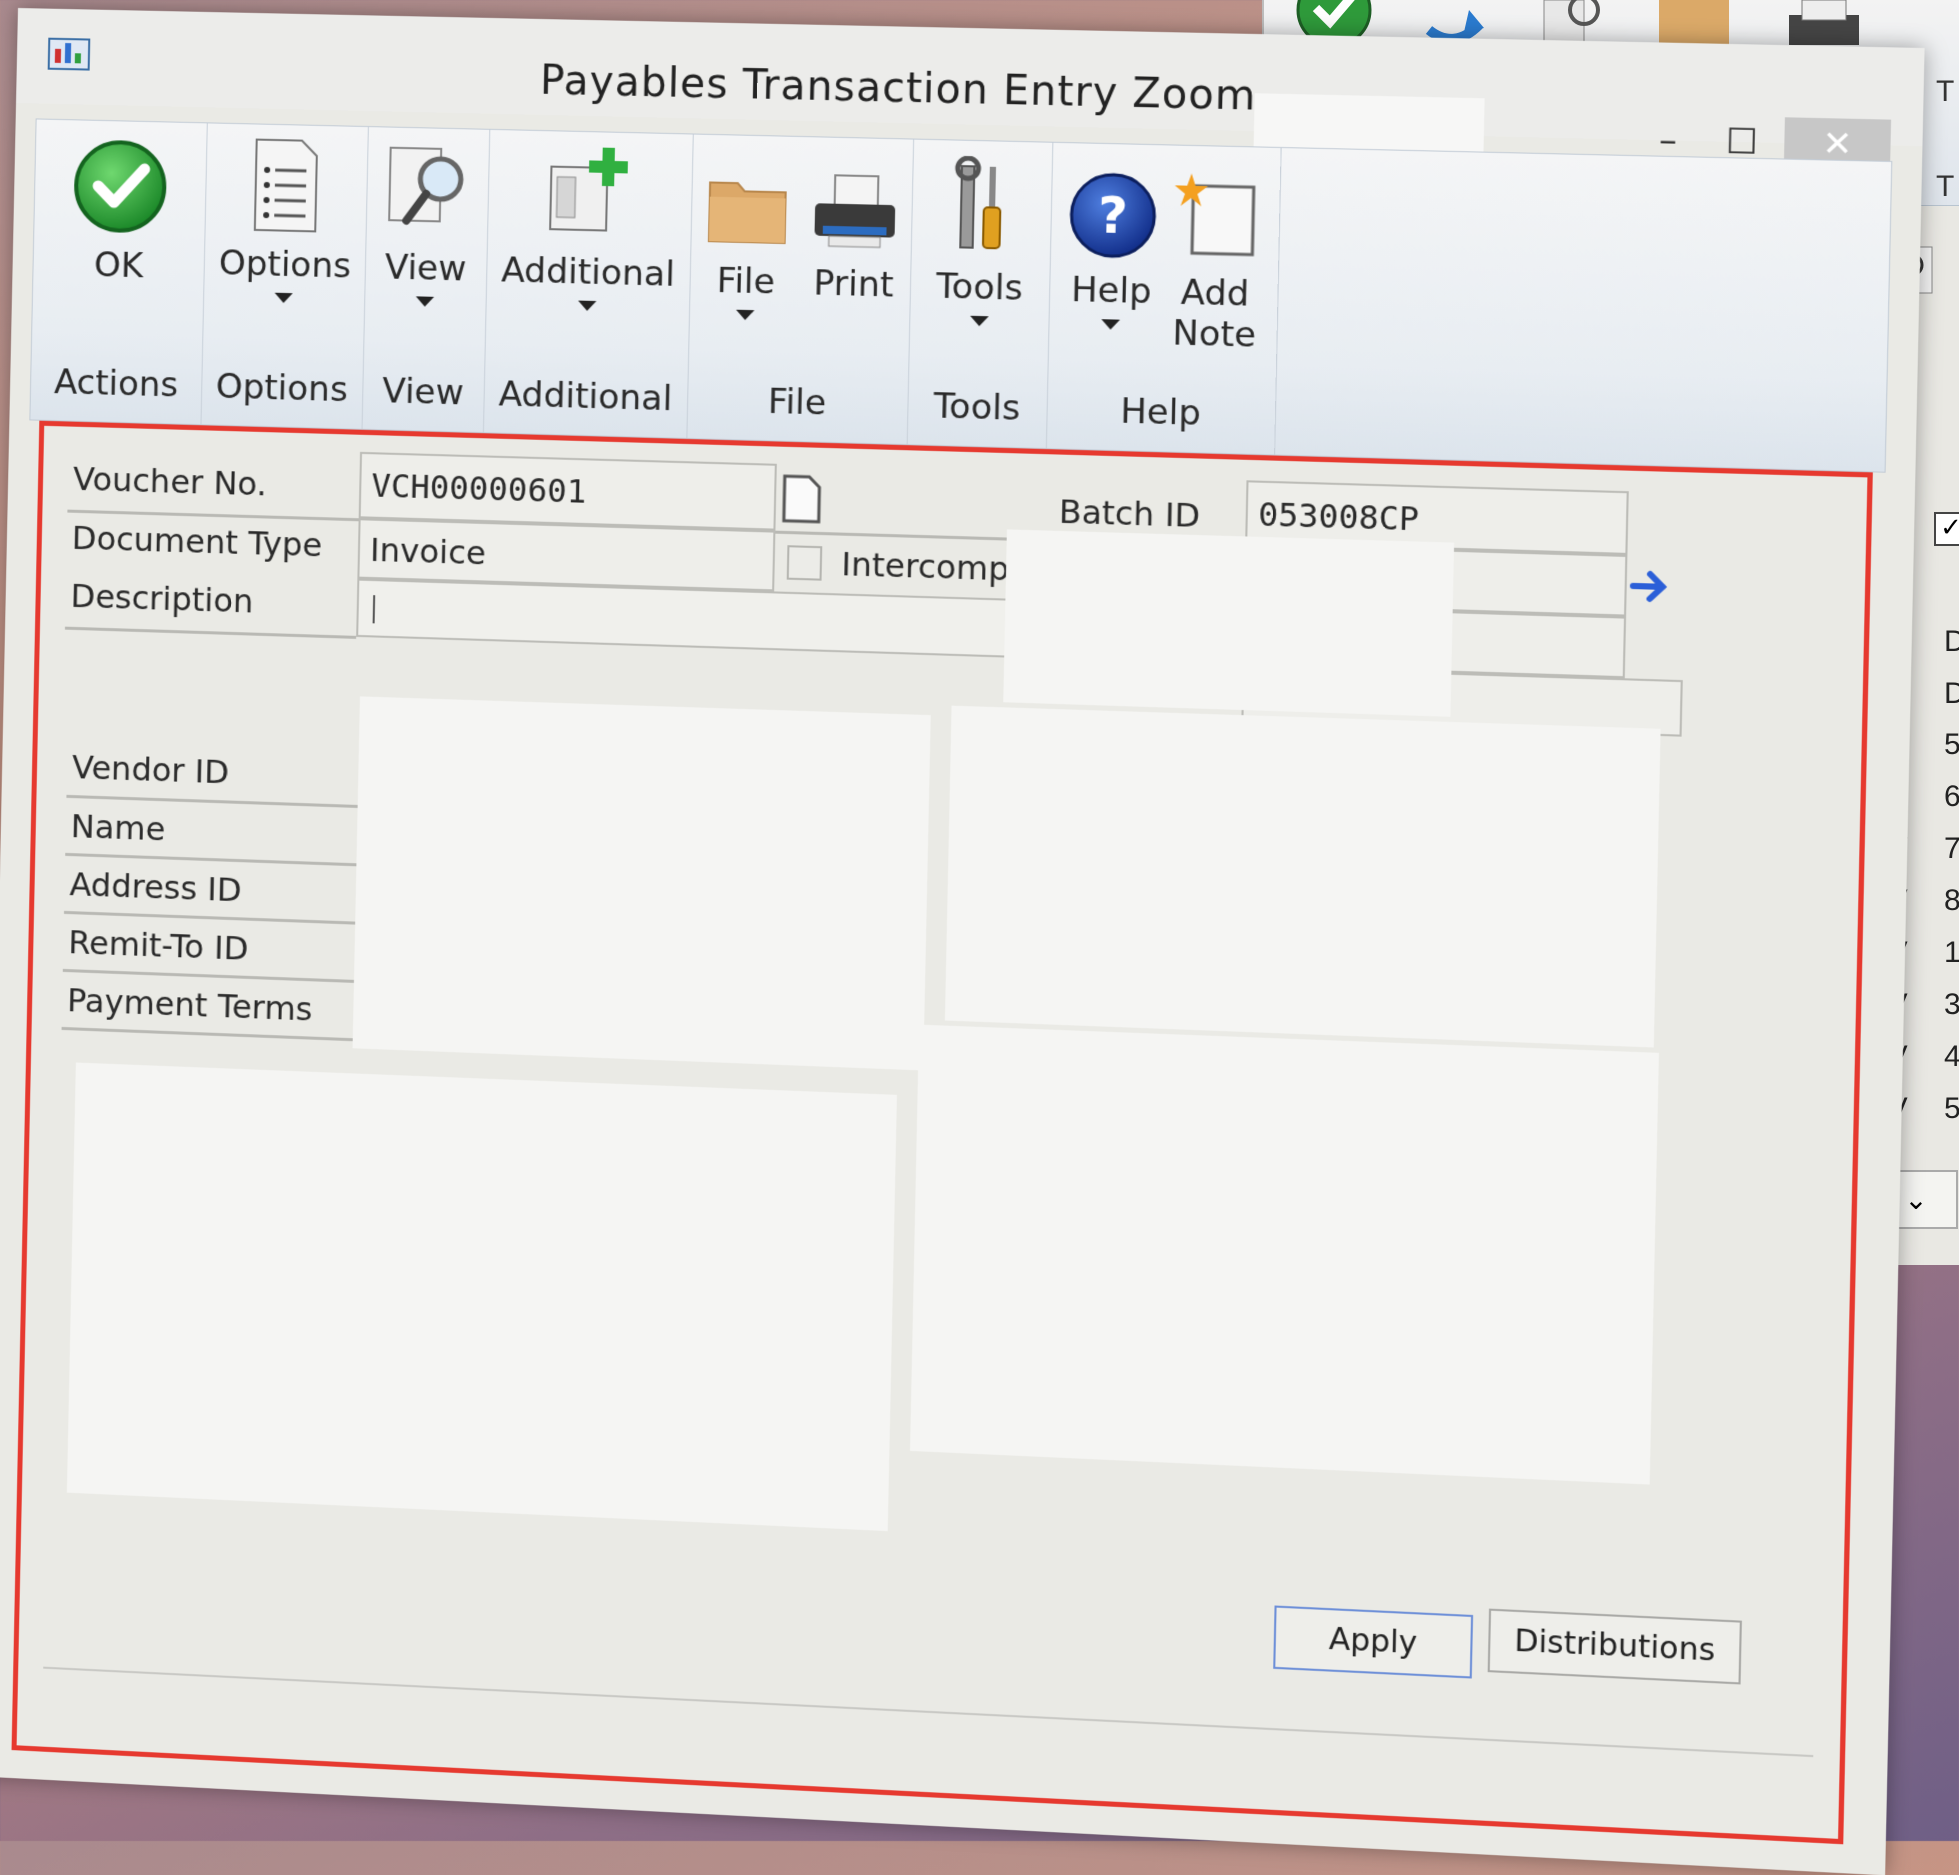  Describe the element at coordinates (1951, 693) in the screenshot. I see `bg-cell: D` at that location.